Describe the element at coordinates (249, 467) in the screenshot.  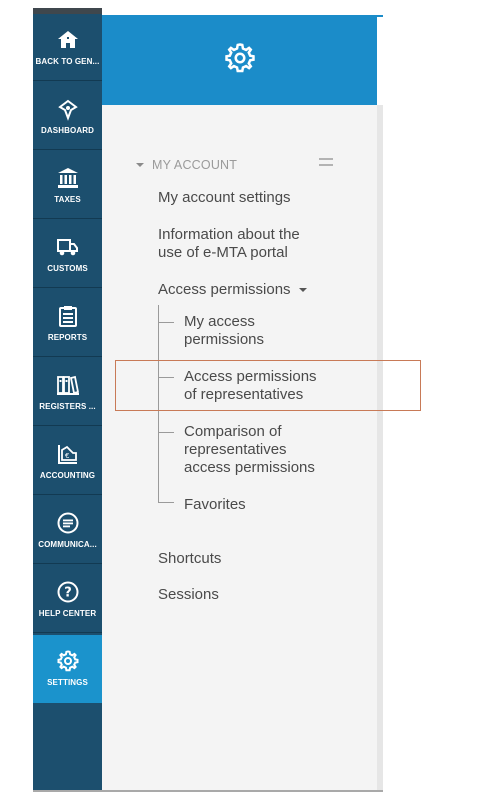
I see `submenu-line: access permissions` at that location.